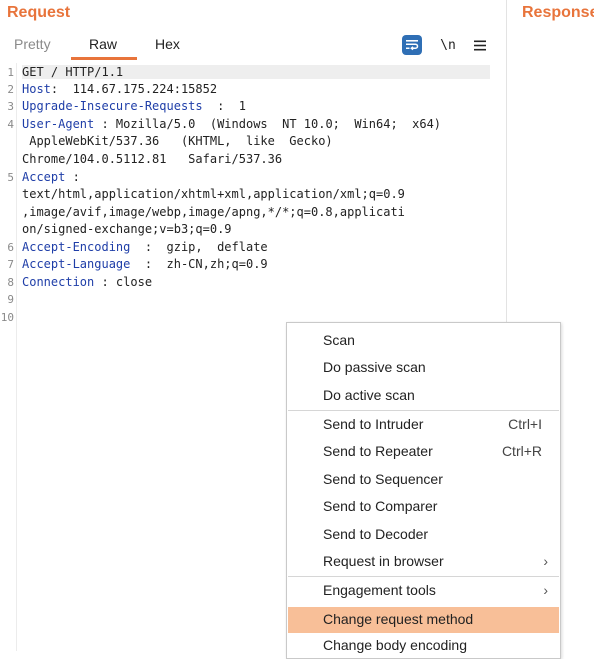 This screenshot has height=659, width=594. What do you see at coordinates (145, 247) in the screenshot?
I see `header-line: Accept-Encoding : gzip, deflate` at bounding box center [145, 247].